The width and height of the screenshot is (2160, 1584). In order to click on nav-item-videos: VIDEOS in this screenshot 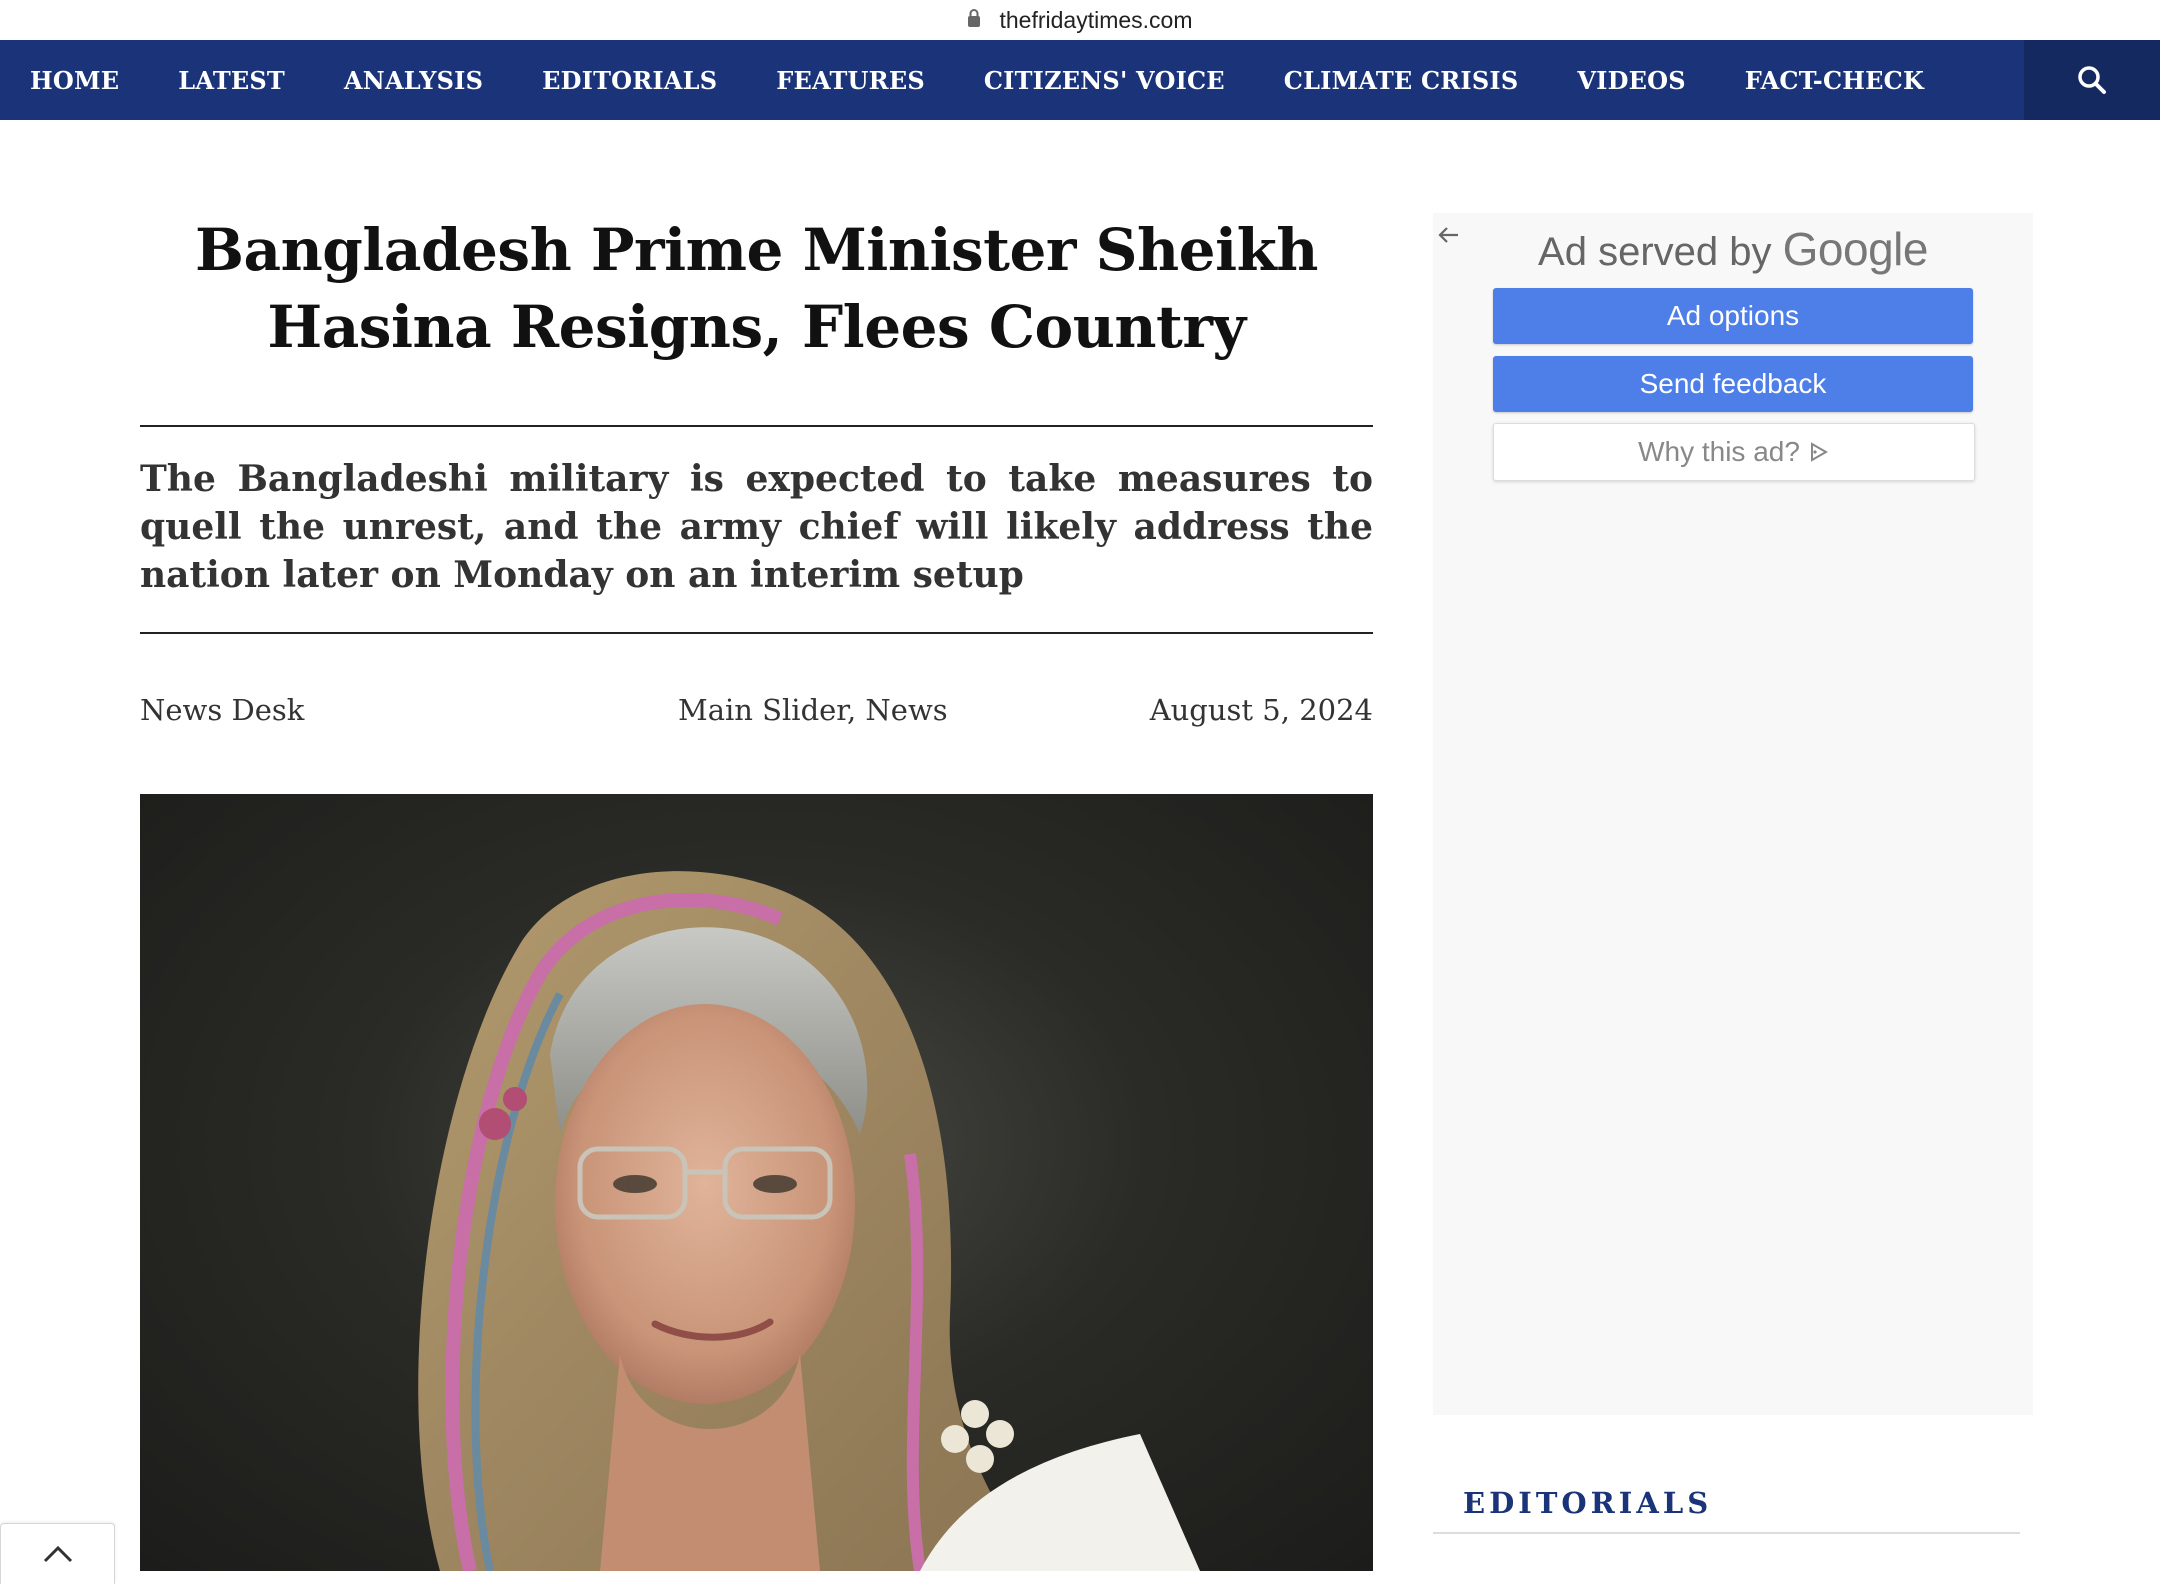, I will do `click(1631, 80)`.